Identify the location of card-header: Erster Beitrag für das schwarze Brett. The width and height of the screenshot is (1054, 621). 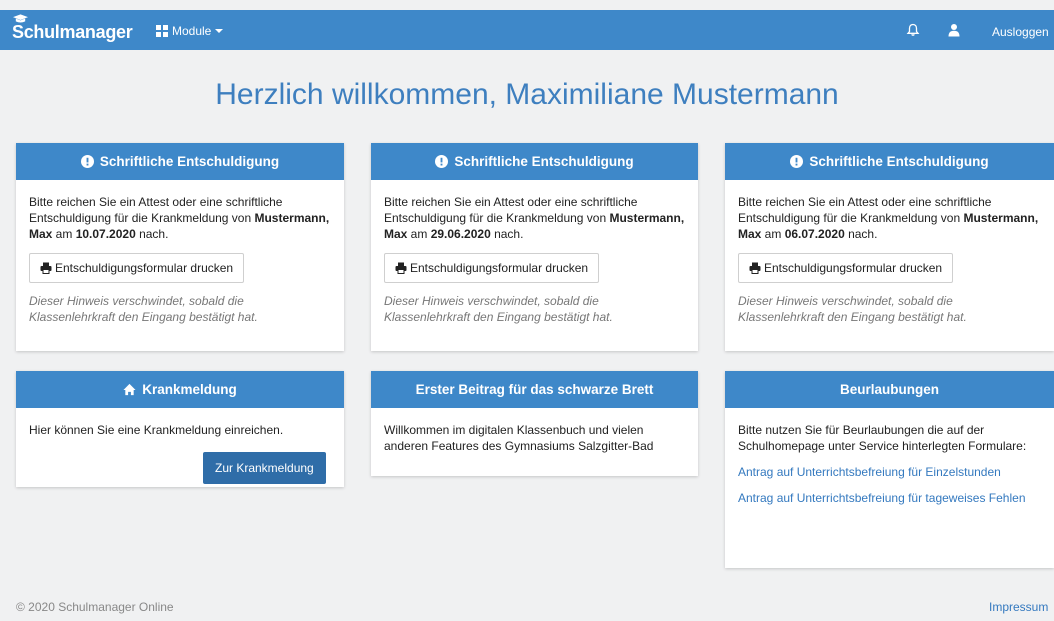
(534, 389).